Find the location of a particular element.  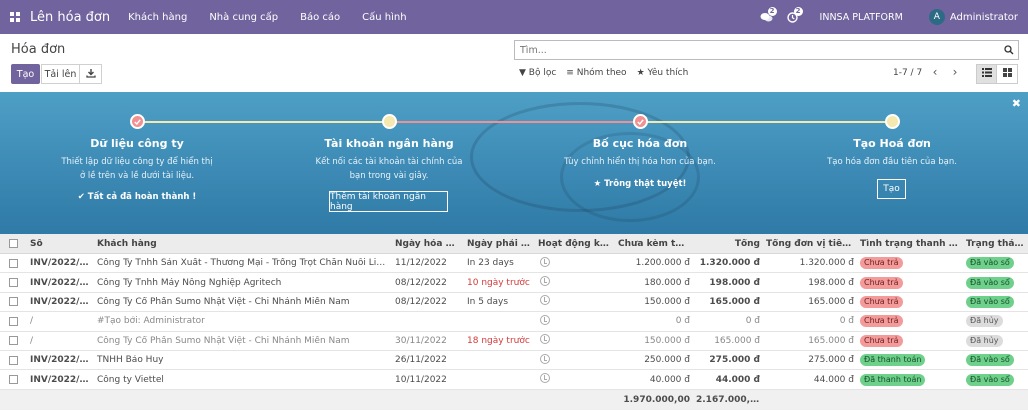

app-brand: Lên hóa đơn is located at coordinates (70, 17).